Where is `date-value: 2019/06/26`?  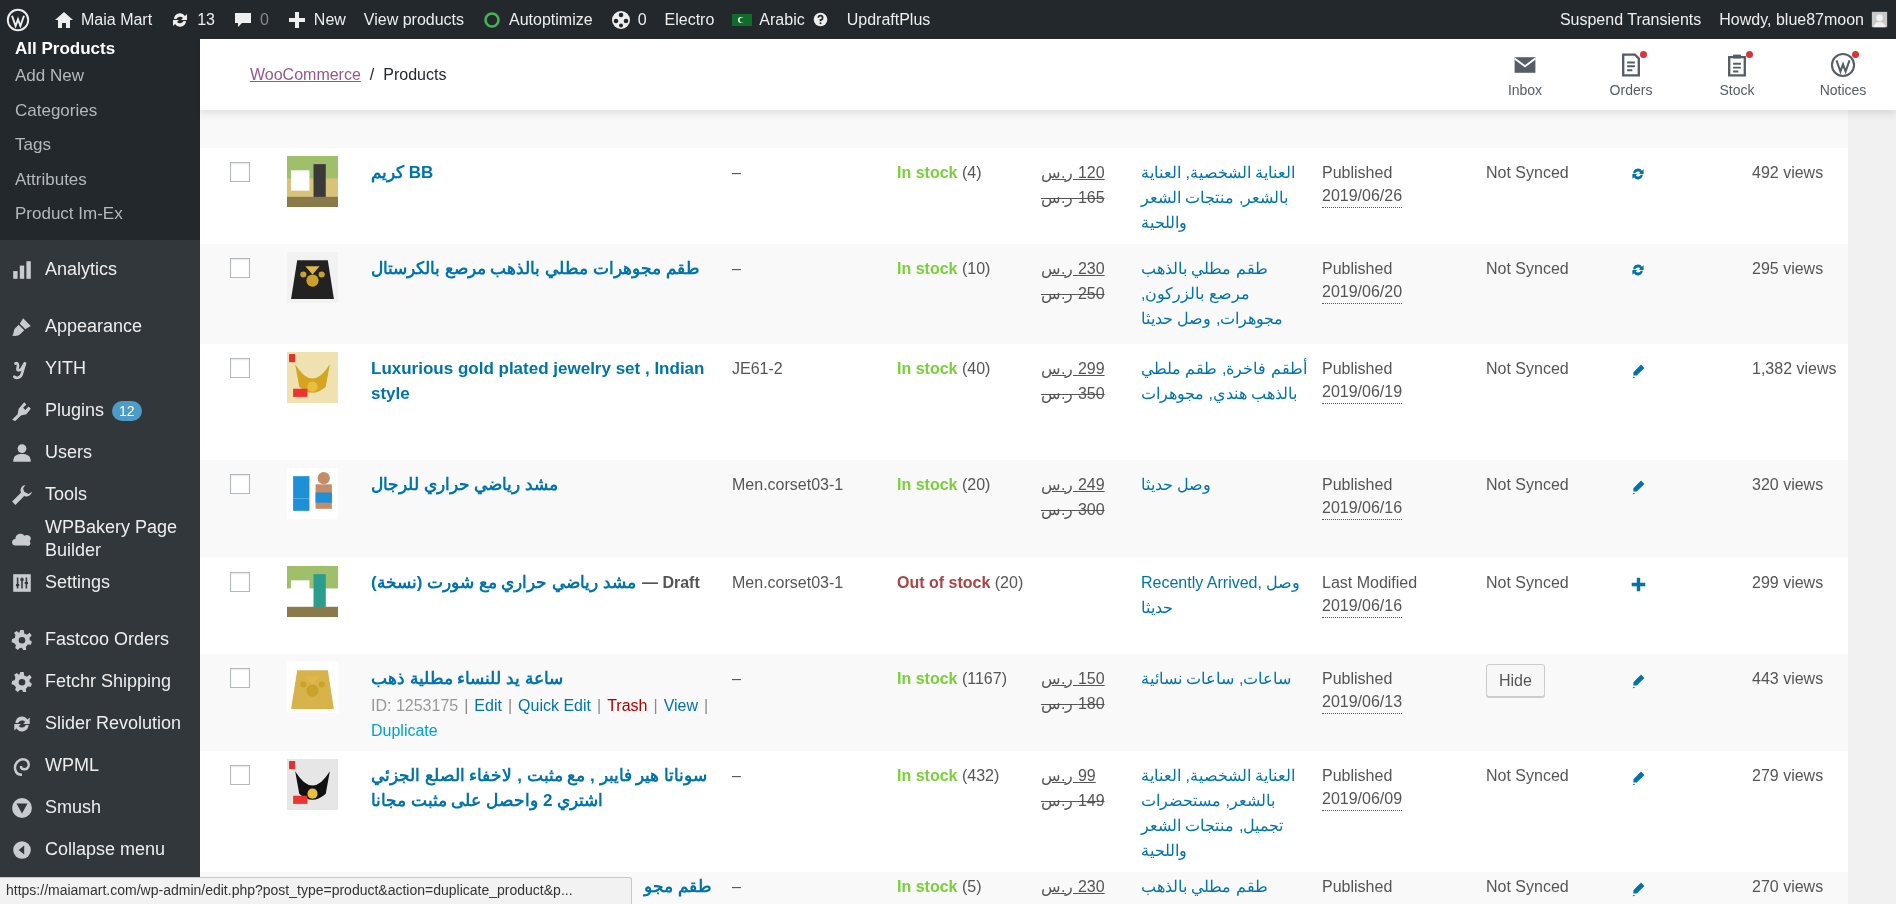
date-value: 2019/06/26 is located at coordinates (1362, 196).